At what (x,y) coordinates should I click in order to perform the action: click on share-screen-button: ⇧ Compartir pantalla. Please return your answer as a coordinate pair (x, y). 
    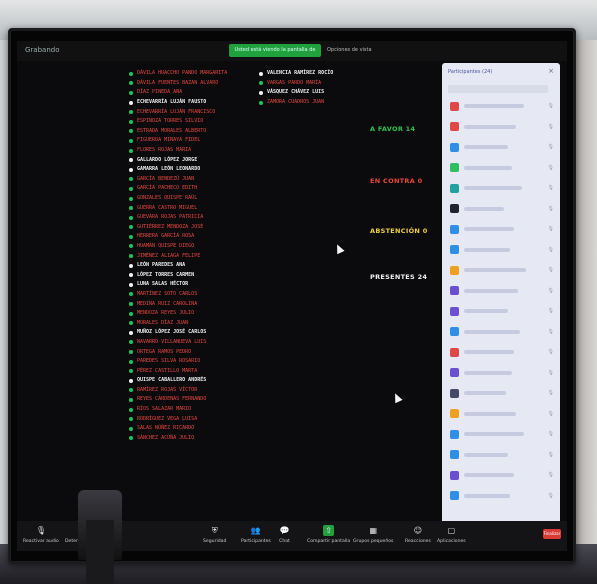
    Looking at the image, I should click on (328, 534).